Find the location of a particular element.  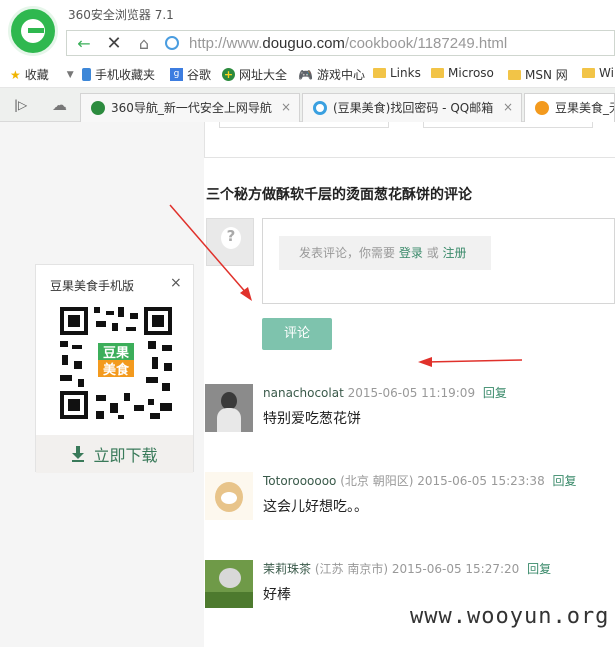

register-link: 注册 is located at coordinates (455, 253).